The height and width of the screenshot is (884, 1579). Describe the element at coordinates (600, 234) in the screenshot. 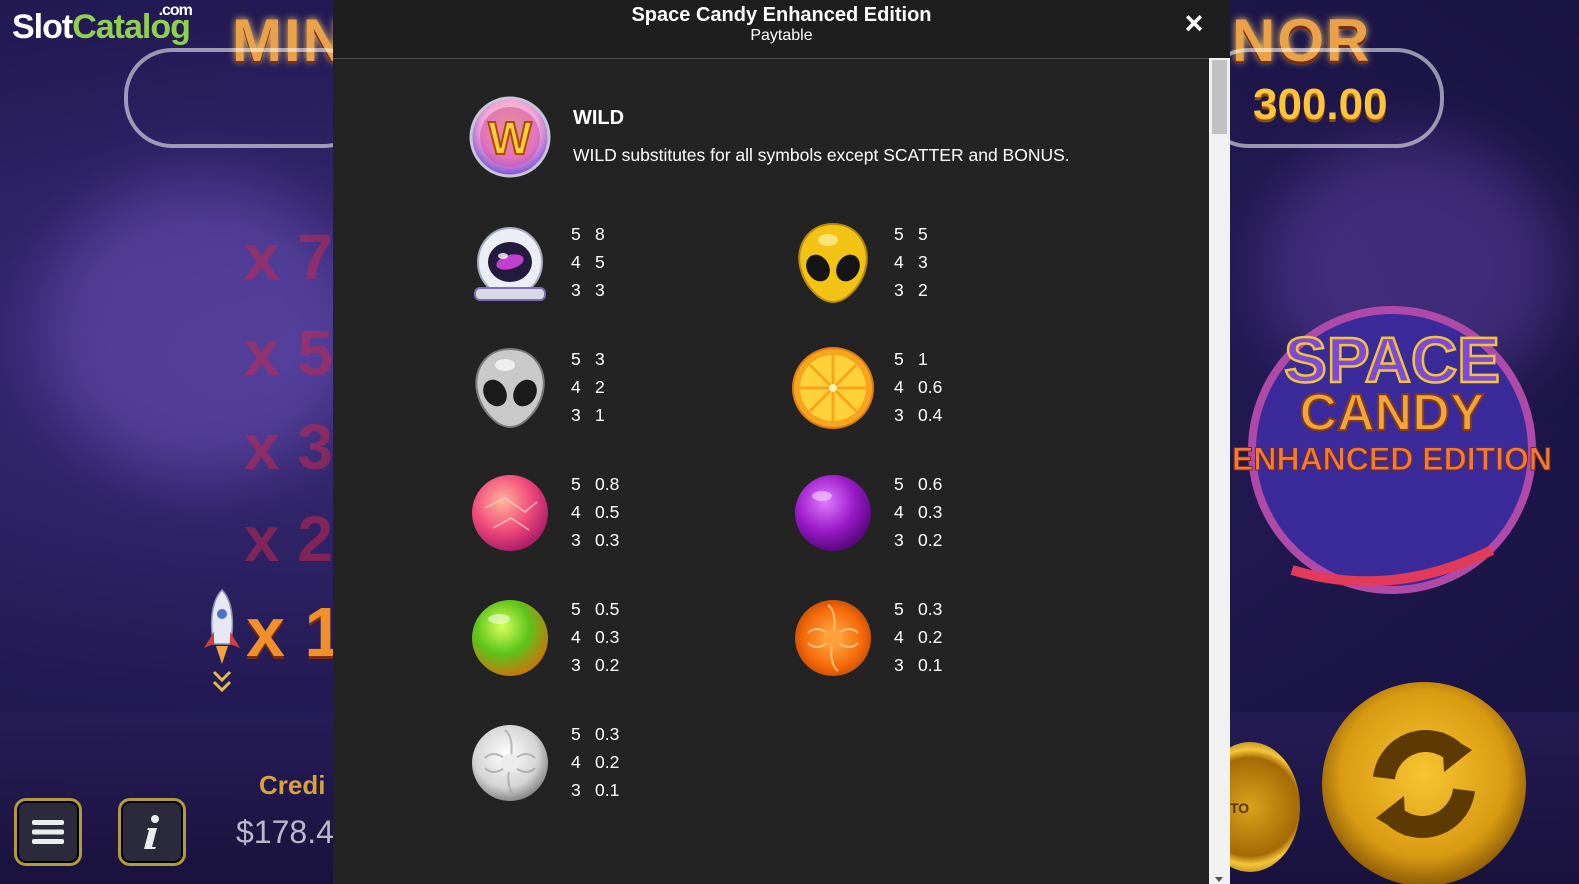

I see `pay-value: 8` at that location.